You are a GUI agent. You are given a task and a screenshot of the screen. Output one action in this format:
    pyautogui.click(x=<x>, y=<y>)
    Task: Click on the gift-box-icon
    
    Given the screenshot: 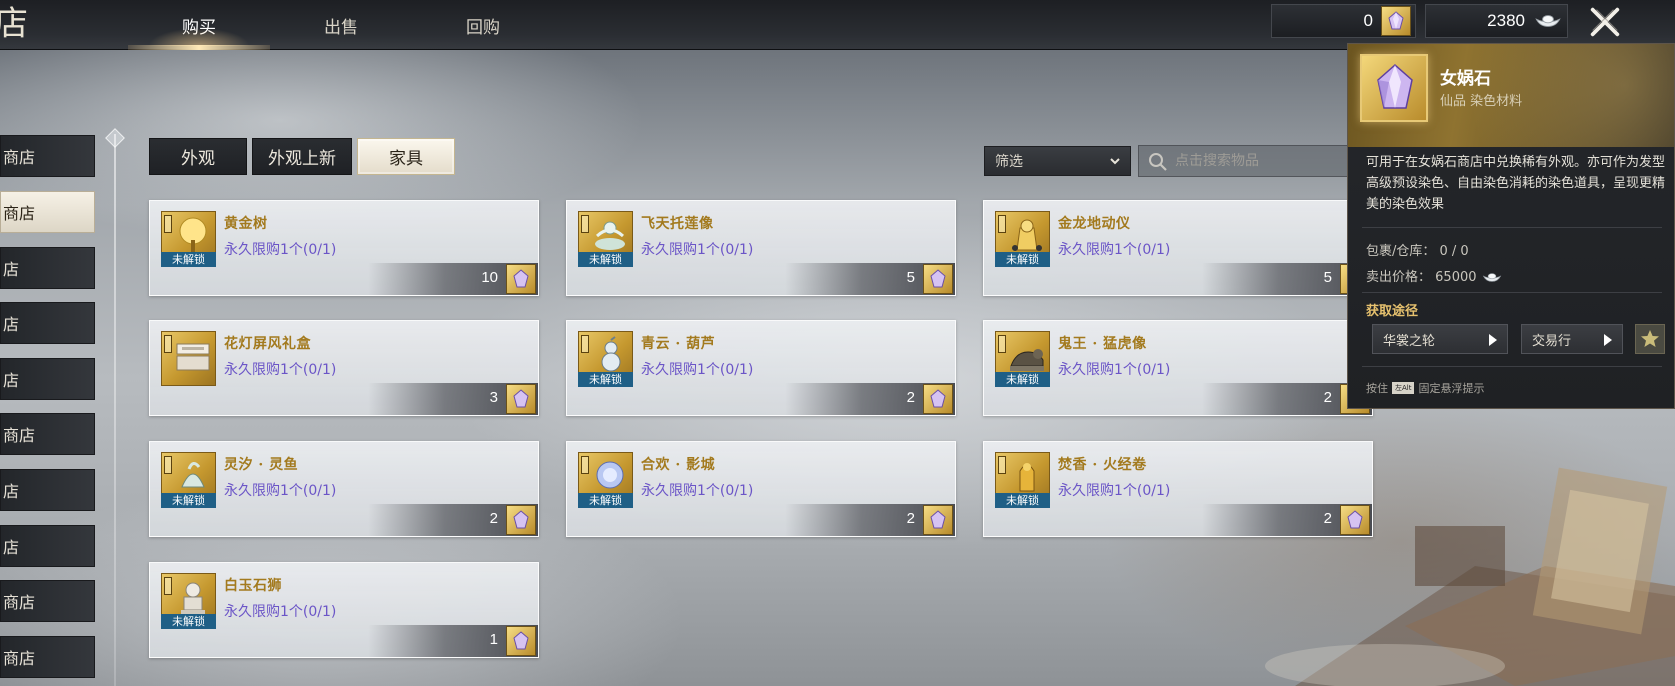 What is the action you would take?
    pyautogui.click(x=188, y=358)
    